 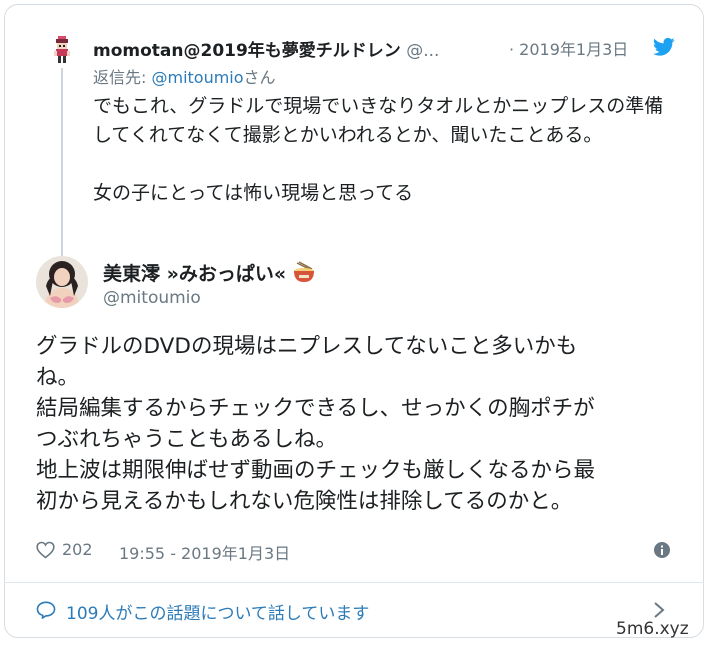 What do you see at coordinates (315, 408) in the screenshot?
I see `tweet-line: 結局編集するからチェックできるし、せっかくの胸ポチが` at bounding box center [315, 408].